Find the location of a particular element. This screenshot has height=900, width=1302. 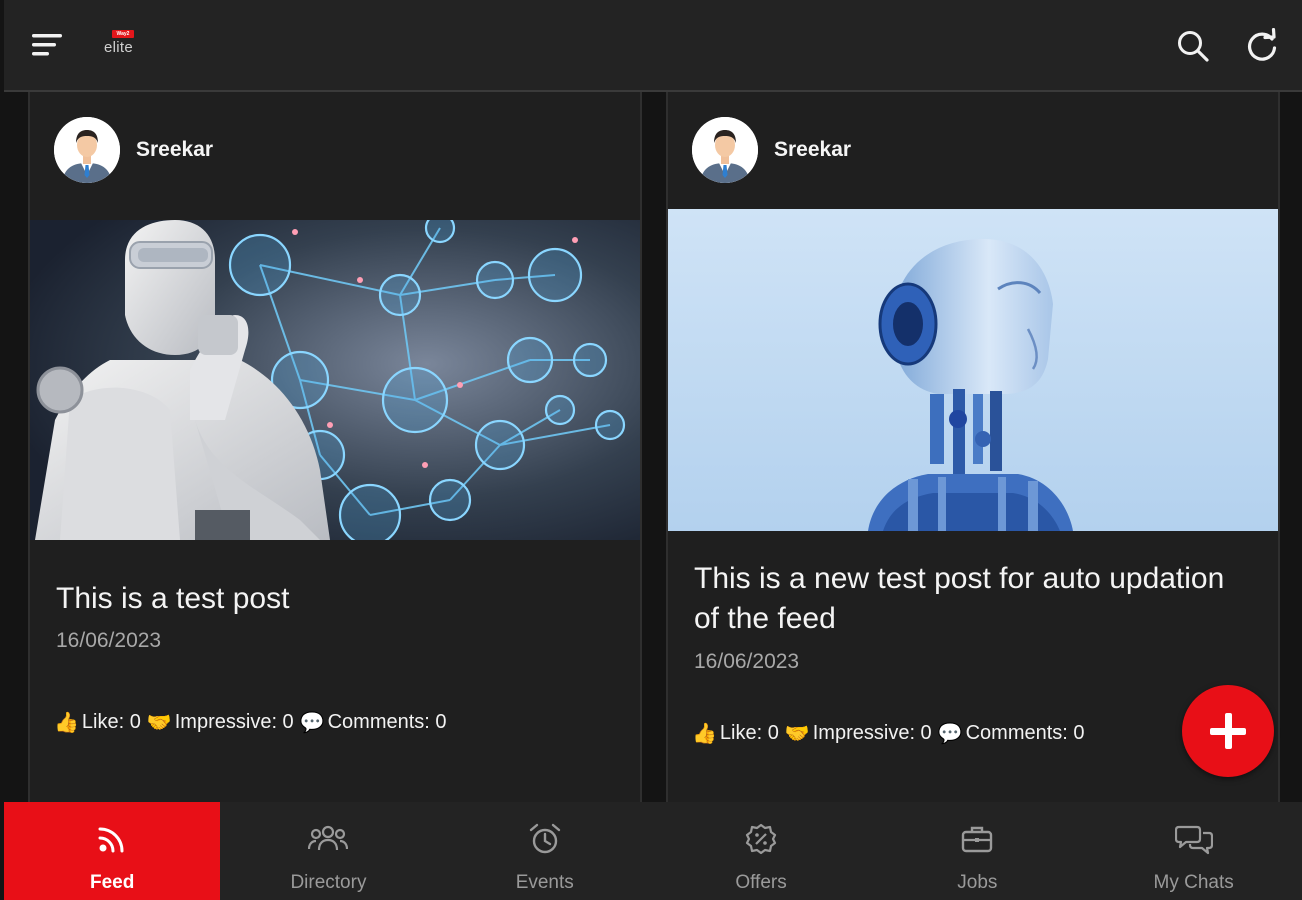

nav-jobs: Jobs is located at coordinates (977, 851).